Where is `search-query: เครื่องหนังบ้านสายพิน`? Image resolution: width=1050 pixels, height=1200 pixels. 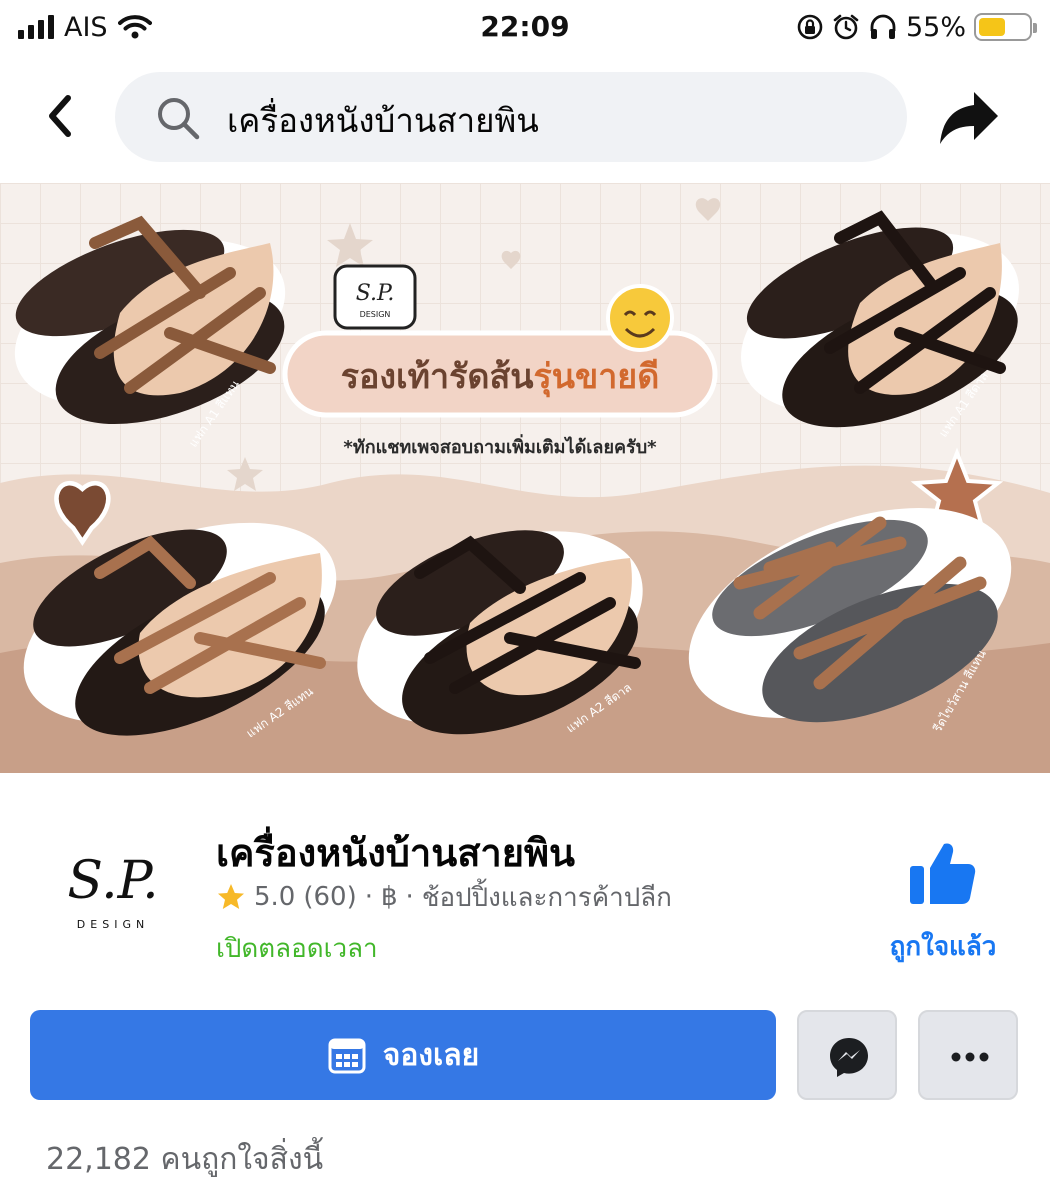
search-query: เครื่องหนังบ้านสายพิน is located at coordinates (383, 120).